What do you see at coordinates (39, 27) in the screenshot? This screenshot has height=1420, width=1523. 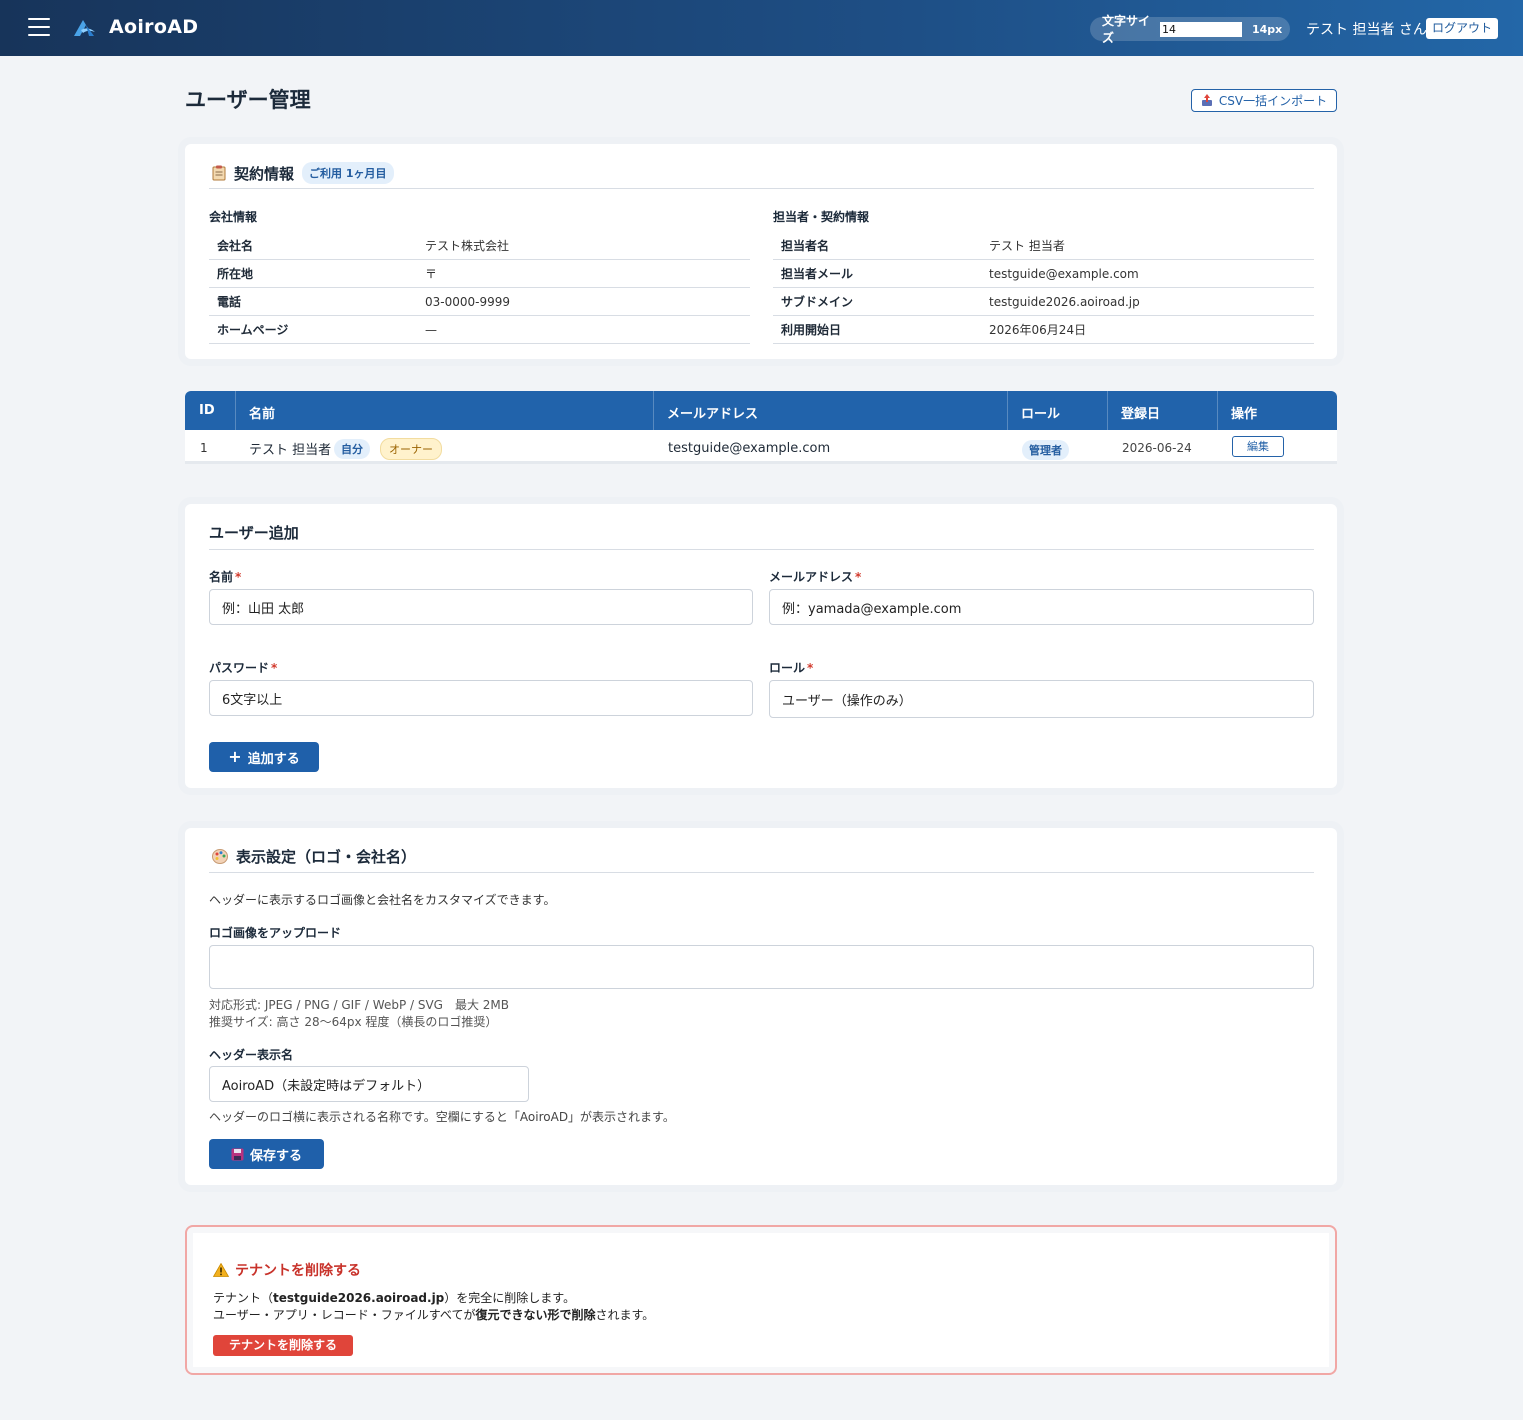 I see `hamburger-menu-icon` at bounding box center [39, 27].